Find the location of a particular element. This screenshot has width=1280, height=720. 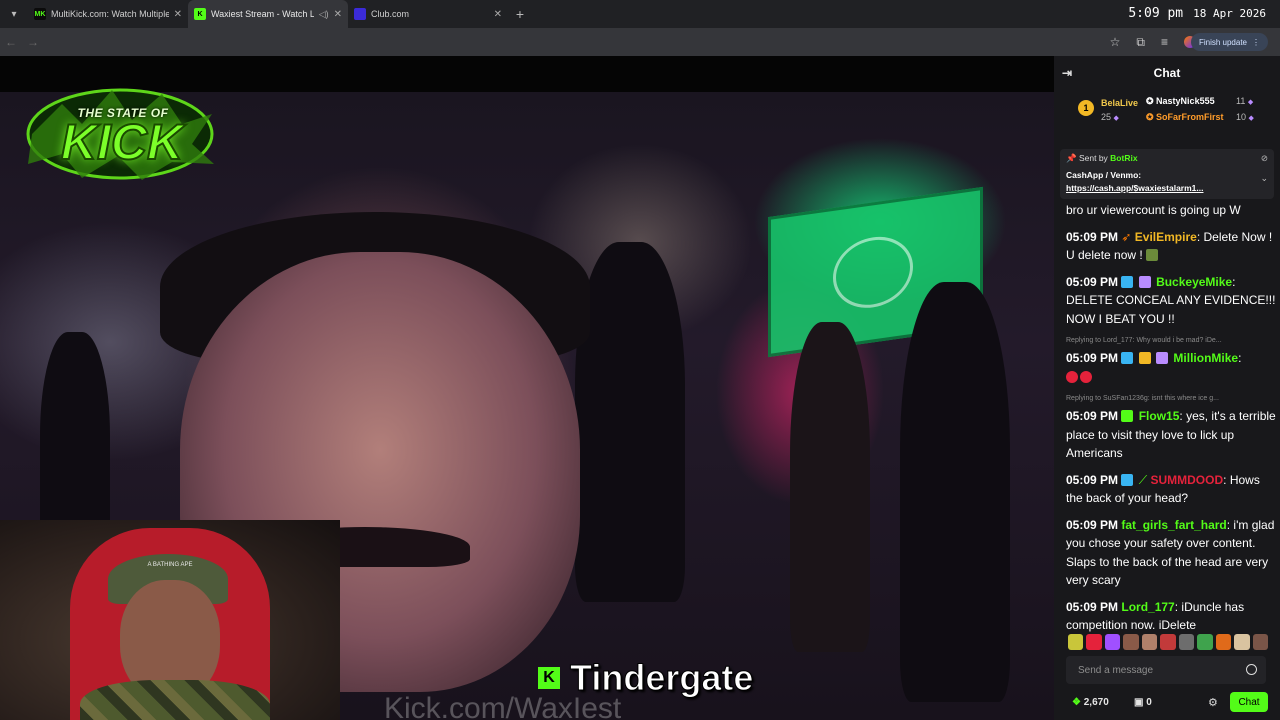

message-username: Flow15 is located at coordinates (1159, 416).